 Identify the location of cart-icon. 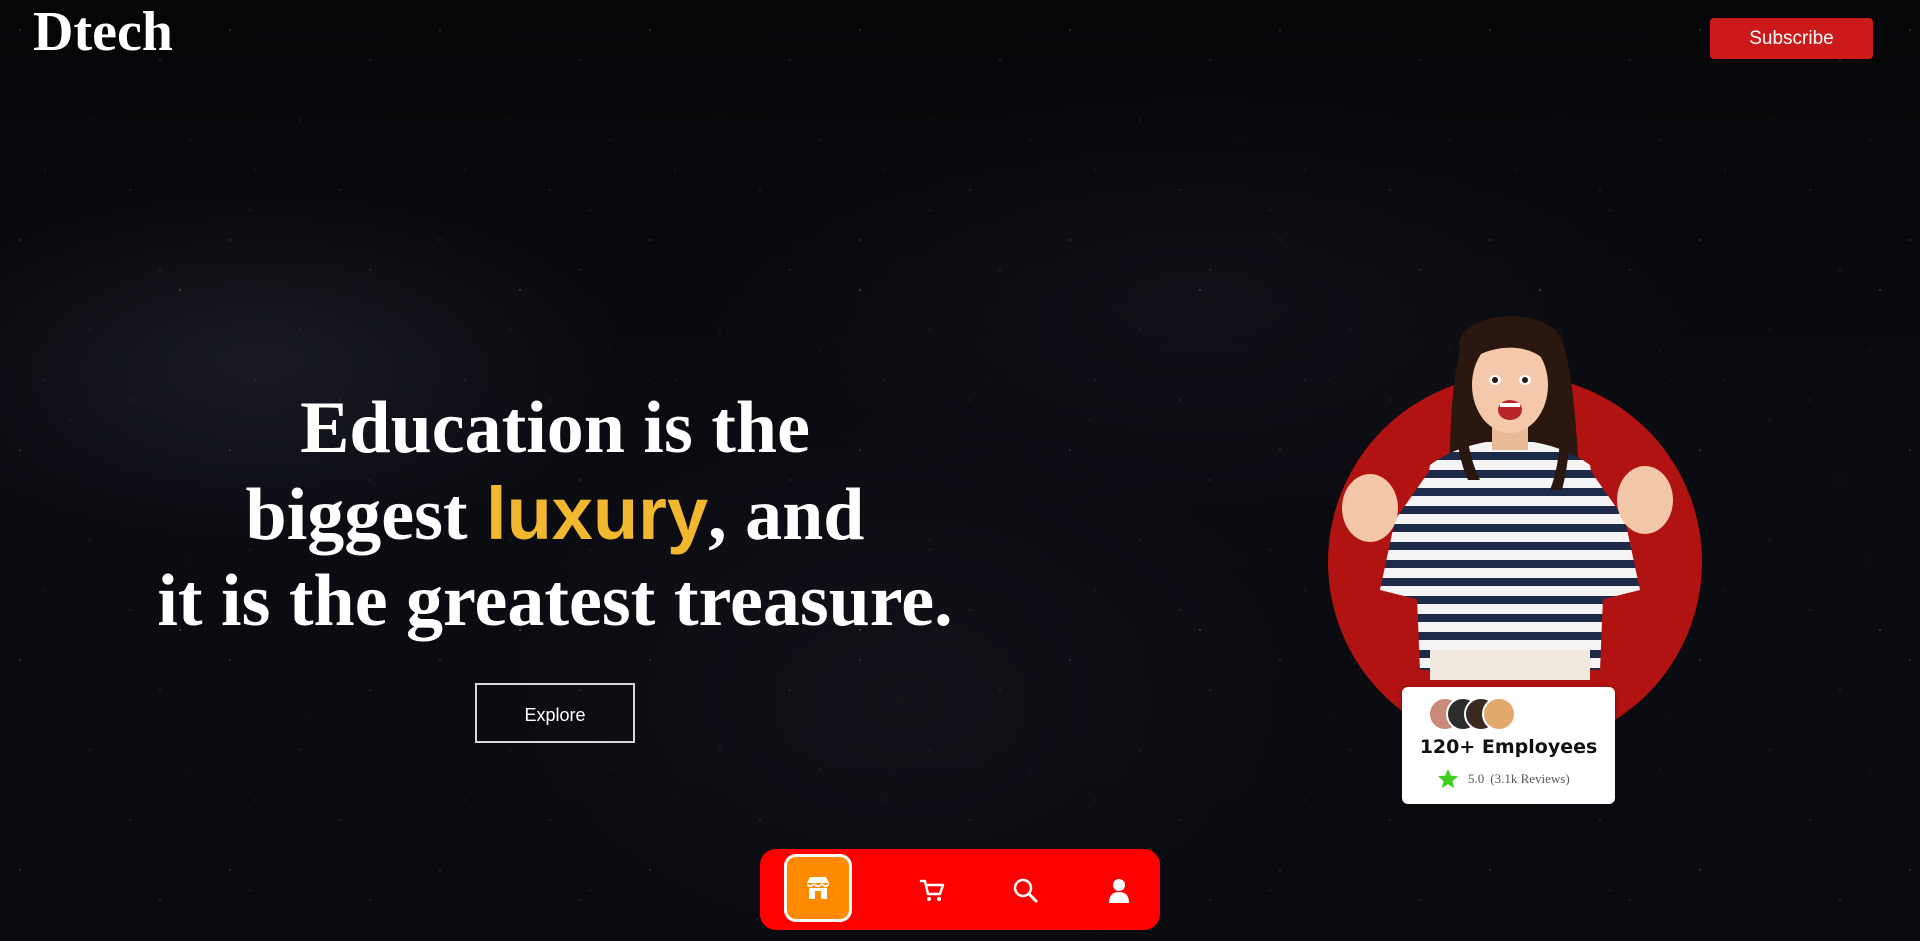
(932, 890).